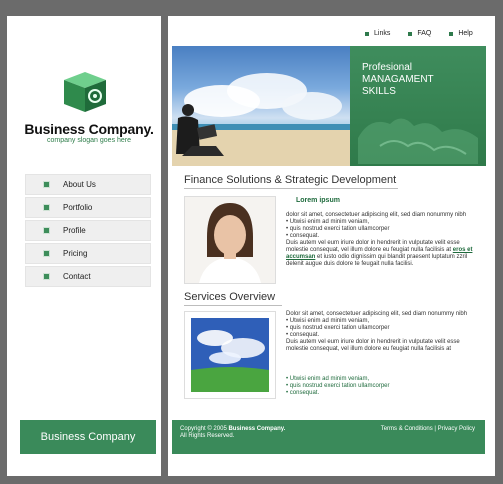 This screenshot has height=484, width=503. What do you see at coordinates (85, 92) in the screenshot?
I see `logo-cube-icon` at bounding box center [85, 92].